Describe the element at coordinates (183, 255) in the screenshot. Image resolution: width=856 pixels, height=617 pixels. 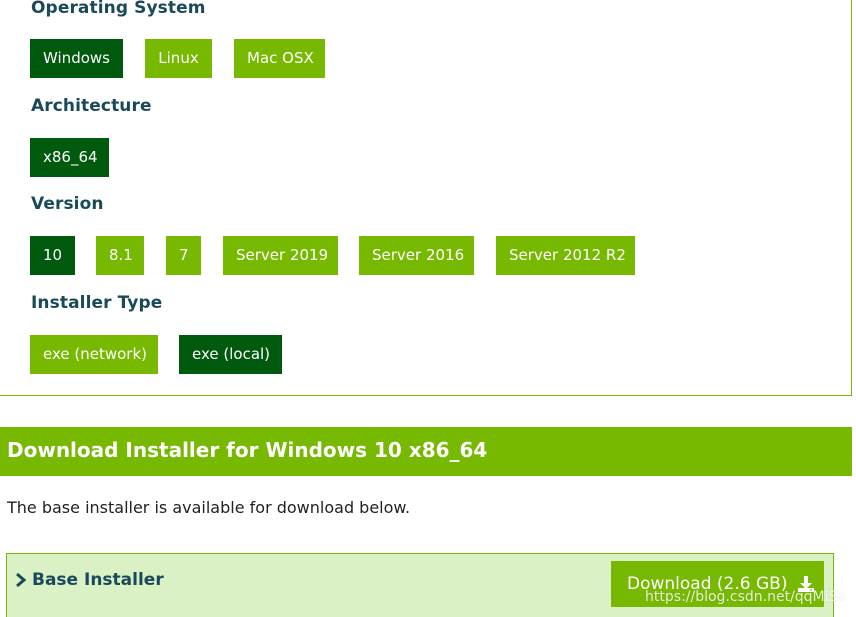
I see `version-option-7: 7` at that location.